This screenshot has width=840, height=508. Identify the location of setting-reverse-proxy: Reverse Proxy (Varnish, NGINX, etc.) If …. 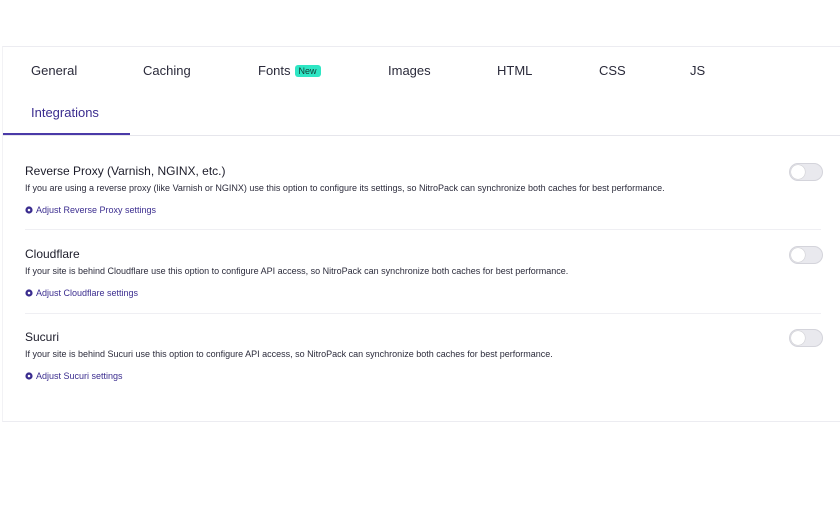
(425, 191).